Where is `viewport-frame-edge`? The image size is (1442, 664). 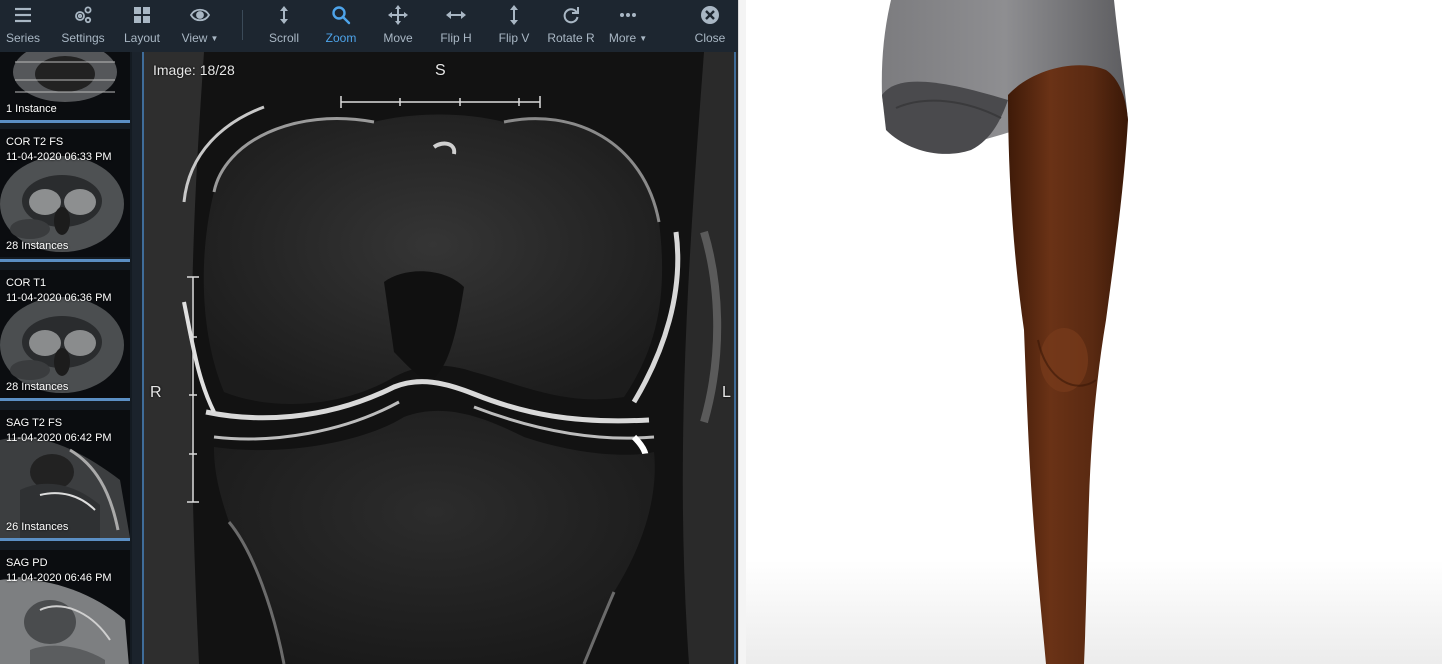
viewport-frame-edge is located at coordinates (735, 358).